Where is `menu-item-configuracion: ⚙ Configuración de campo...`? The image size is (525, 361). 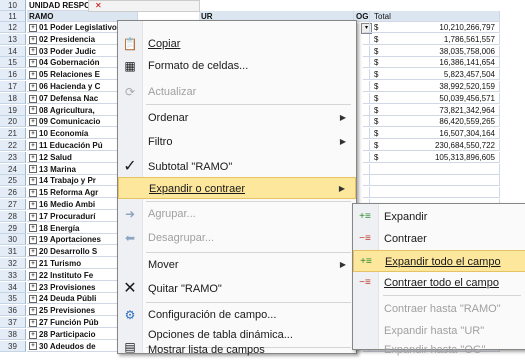 menu-item-configuracion: ⚙ Configuración de campo... is located at coordinates (237, 315).